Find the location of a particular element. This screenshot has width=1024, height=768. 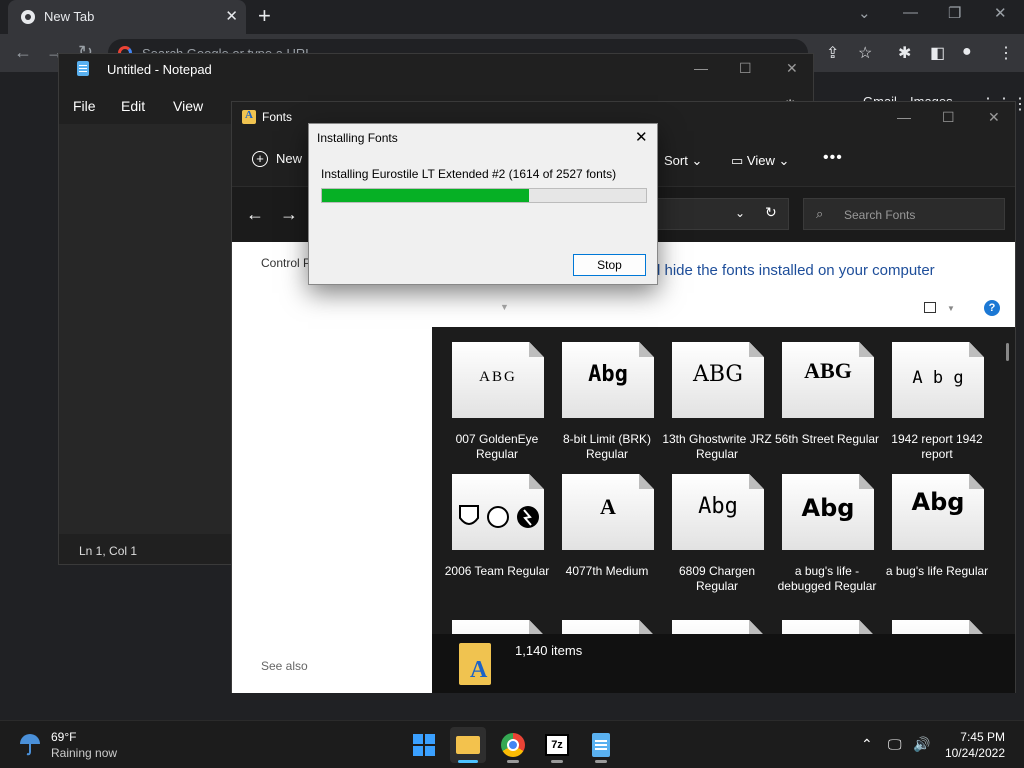

font-name: a bug's life - debugged Regular is located at coordinates (827, 578).